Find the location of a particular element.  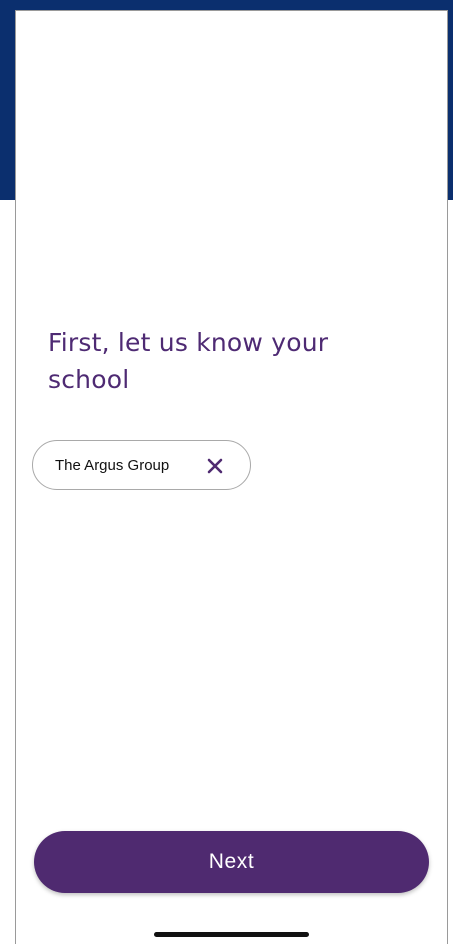

home-indicator is located at coordinates (231, 934).